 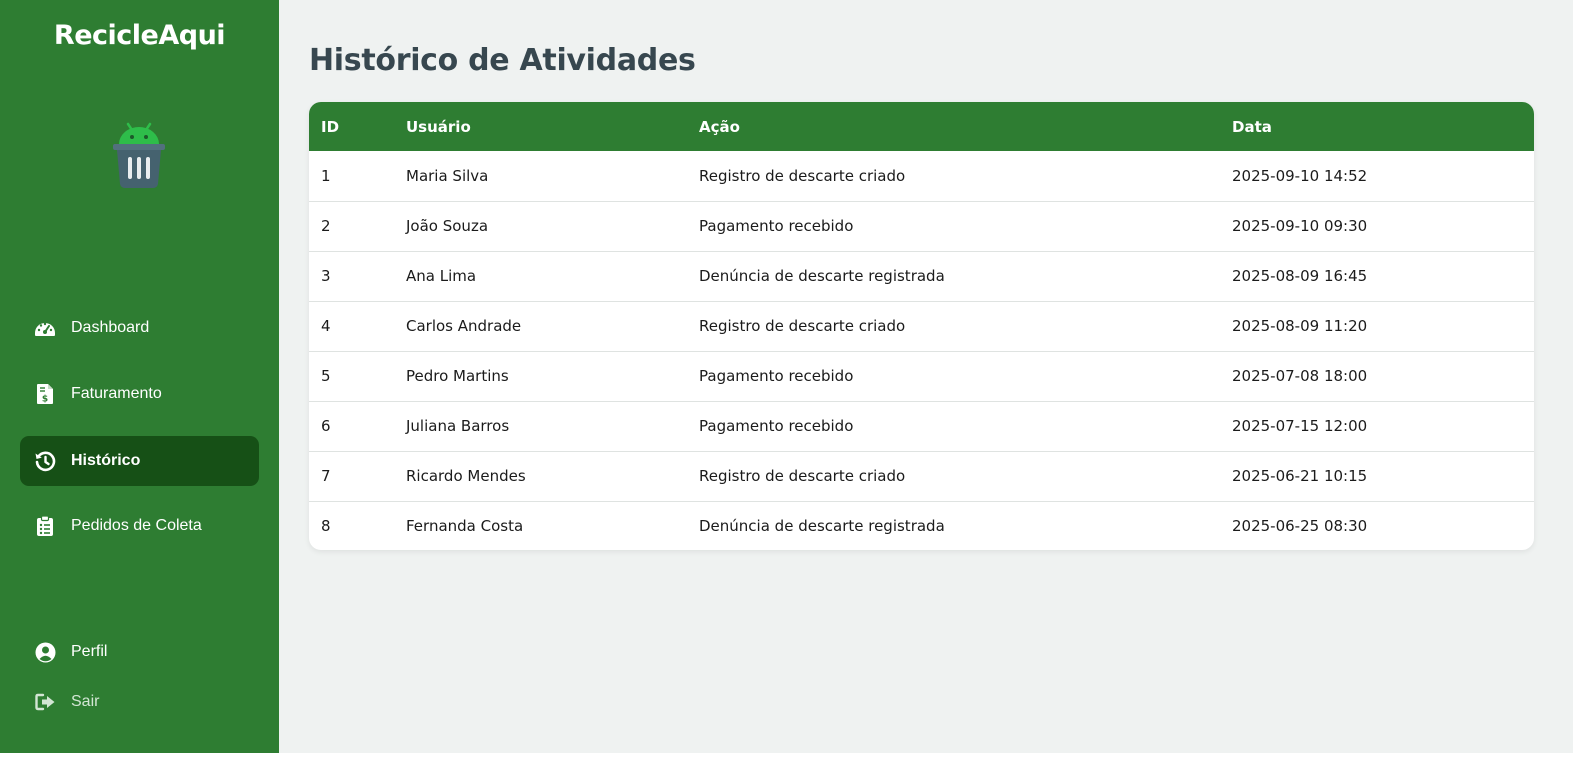 I want to click on sidebar-item-sair: Sair, so click(x=139, y=702).